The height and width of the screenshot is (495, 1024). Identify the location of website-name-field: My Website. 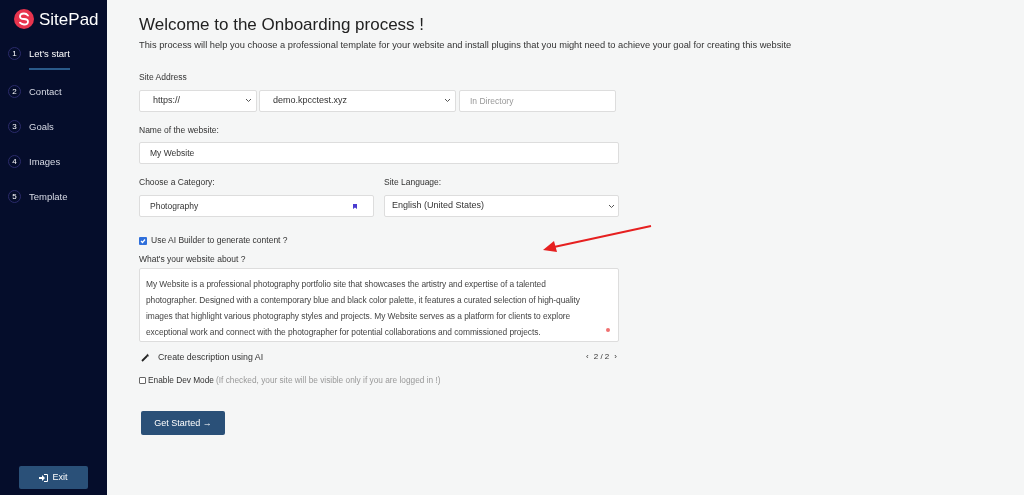
(379, 153).